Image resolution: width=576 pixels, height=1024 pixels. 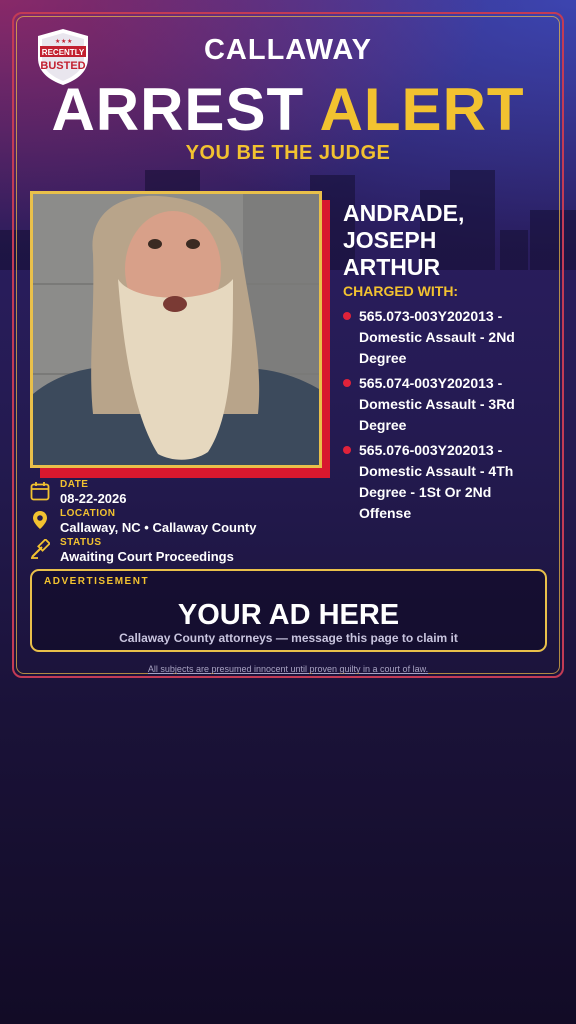 I want to click on status-value: Awaiting Court Proceedings, so click(x=147, y=556).